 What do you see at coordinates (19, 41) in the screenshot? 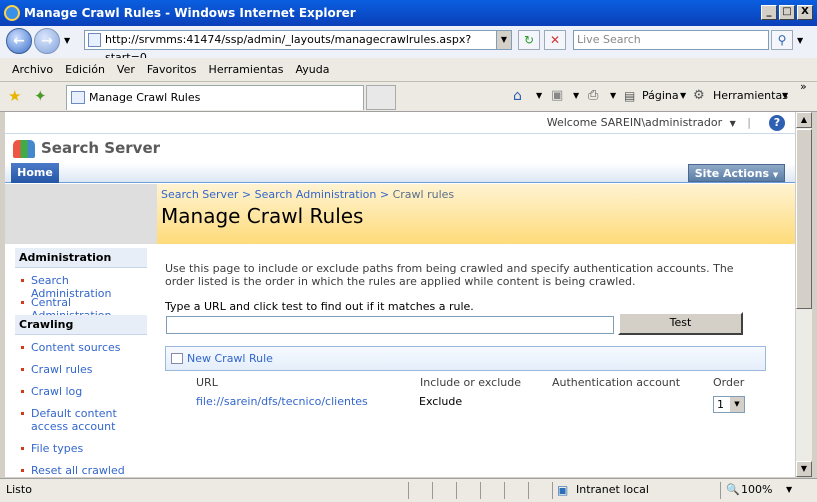
I see `back-arrow-icon: ←` at bounding box center [19, 41].